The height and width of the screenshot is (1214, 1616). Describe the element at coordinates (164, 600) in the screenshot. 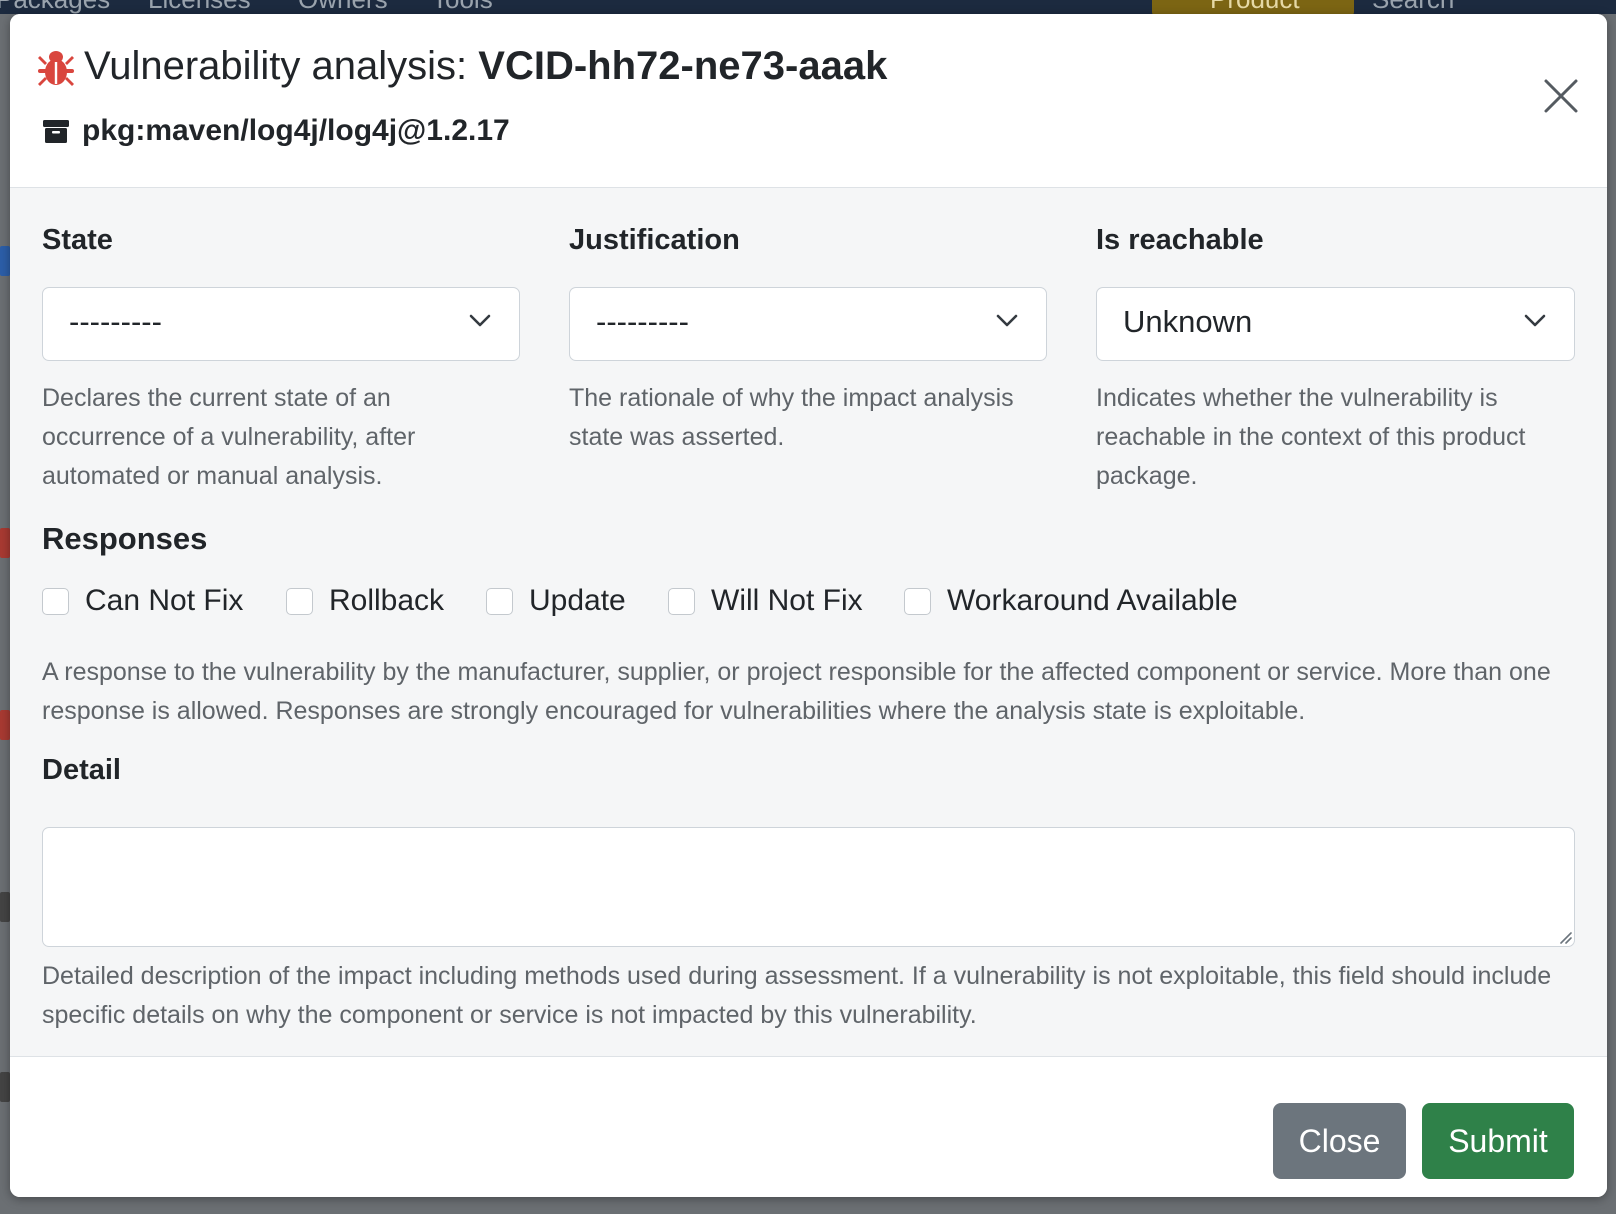

I see `checkbox-label: Can Not Fix` at that location.